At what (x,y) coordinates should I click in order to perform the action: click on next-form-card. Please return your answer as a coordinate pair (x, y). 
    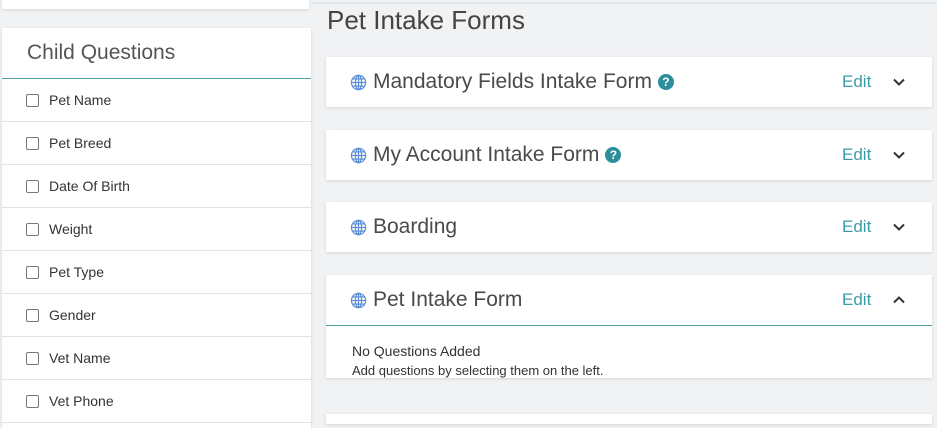
    Looking at the image, I should click on (629, 419).